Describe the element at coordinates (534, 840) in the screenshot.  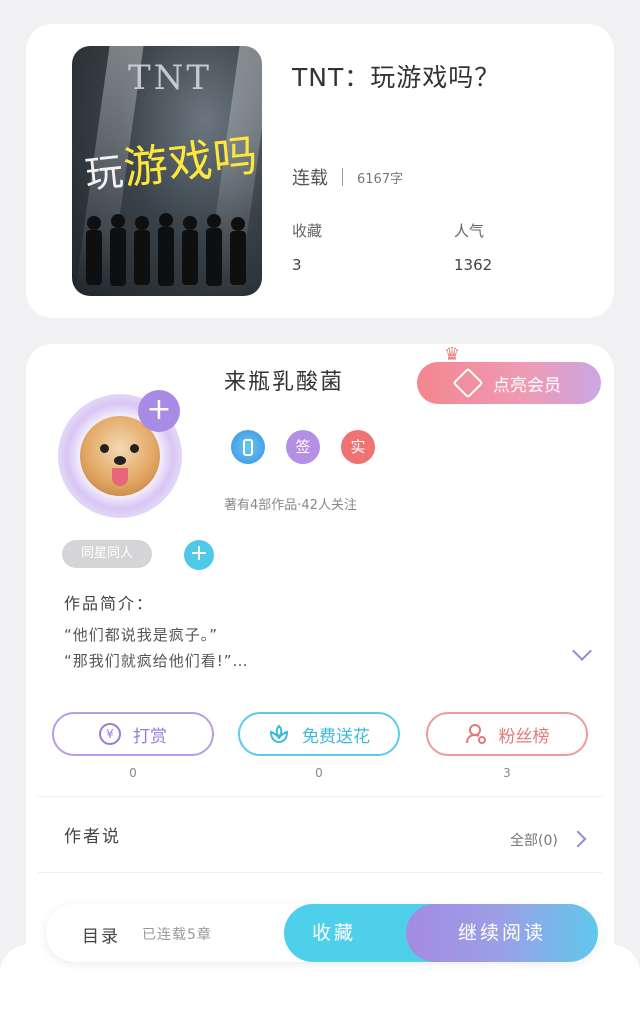
I see `author-say-all-link: 全部(0)` at that location.